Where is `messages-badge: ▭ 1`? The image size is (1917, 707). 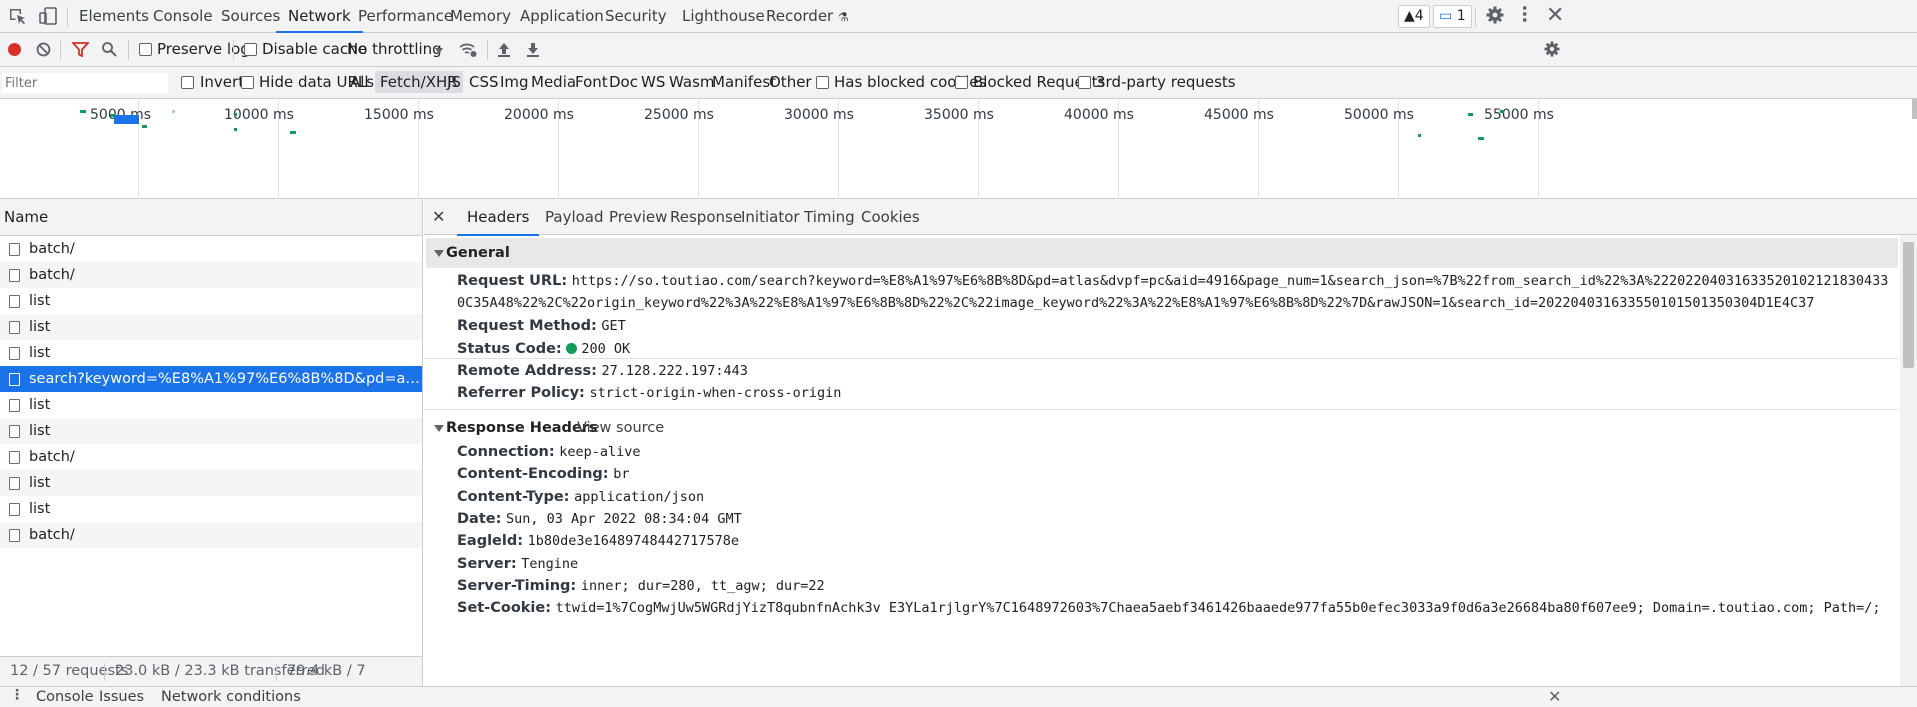
messages-badge: ▭ 1 is located at coordinates (1452, 16).